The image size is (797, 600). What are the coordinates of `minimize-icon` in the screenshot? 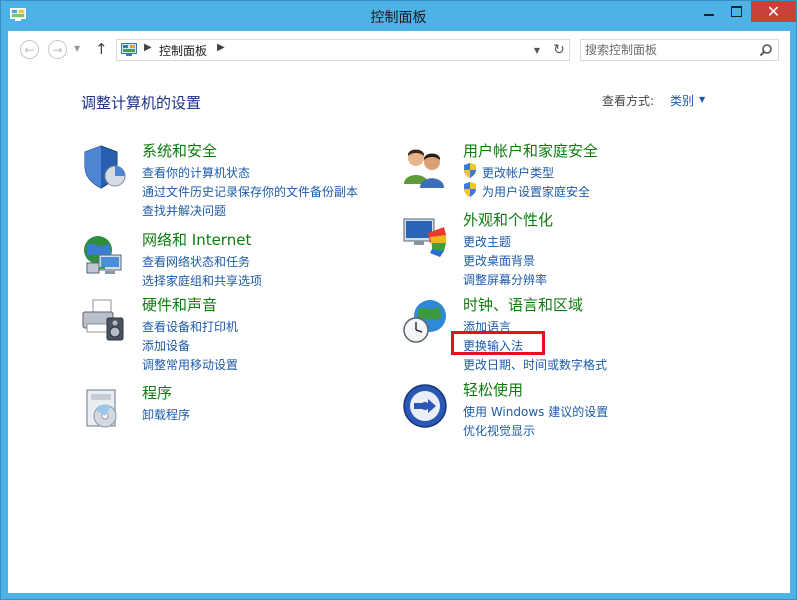 It's located at (708, 14).